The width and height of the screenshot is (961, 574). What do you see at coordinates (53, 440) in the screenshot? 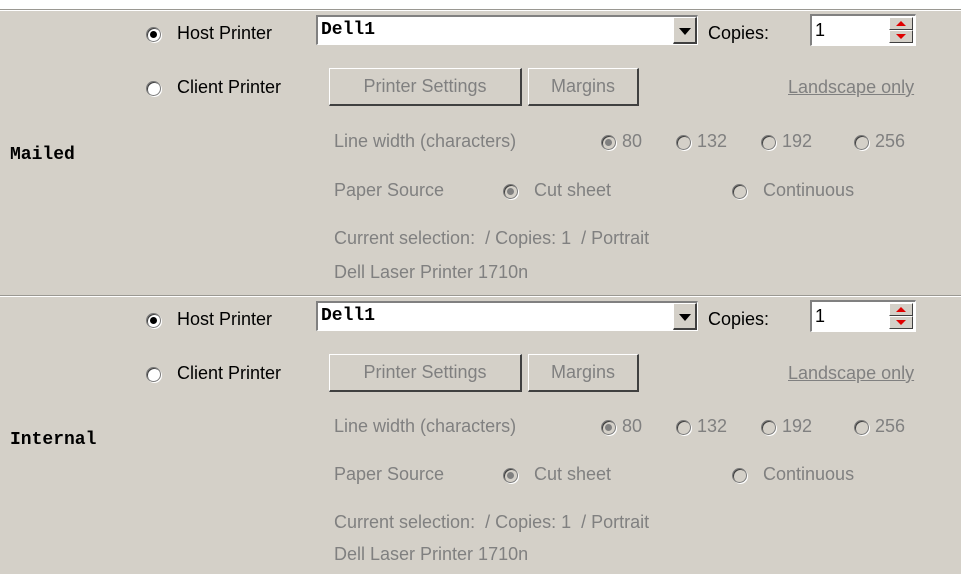
I see `section-label: Internal` at bounding box center [53, 440].